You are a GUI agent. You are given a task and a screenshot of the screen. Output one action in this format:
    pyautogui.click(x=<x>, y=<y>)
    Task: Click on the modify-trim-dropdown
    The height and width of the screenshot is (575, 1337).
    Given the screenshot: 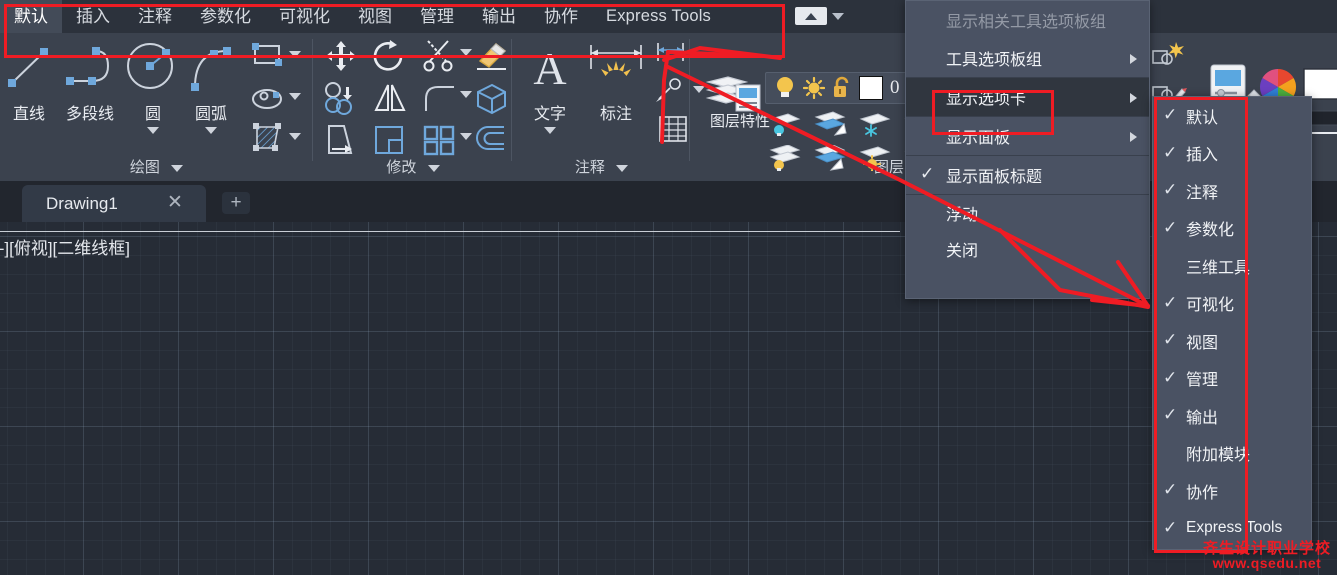 What is the action you would take?
    pyautogui.click(x=466, y=52)
    